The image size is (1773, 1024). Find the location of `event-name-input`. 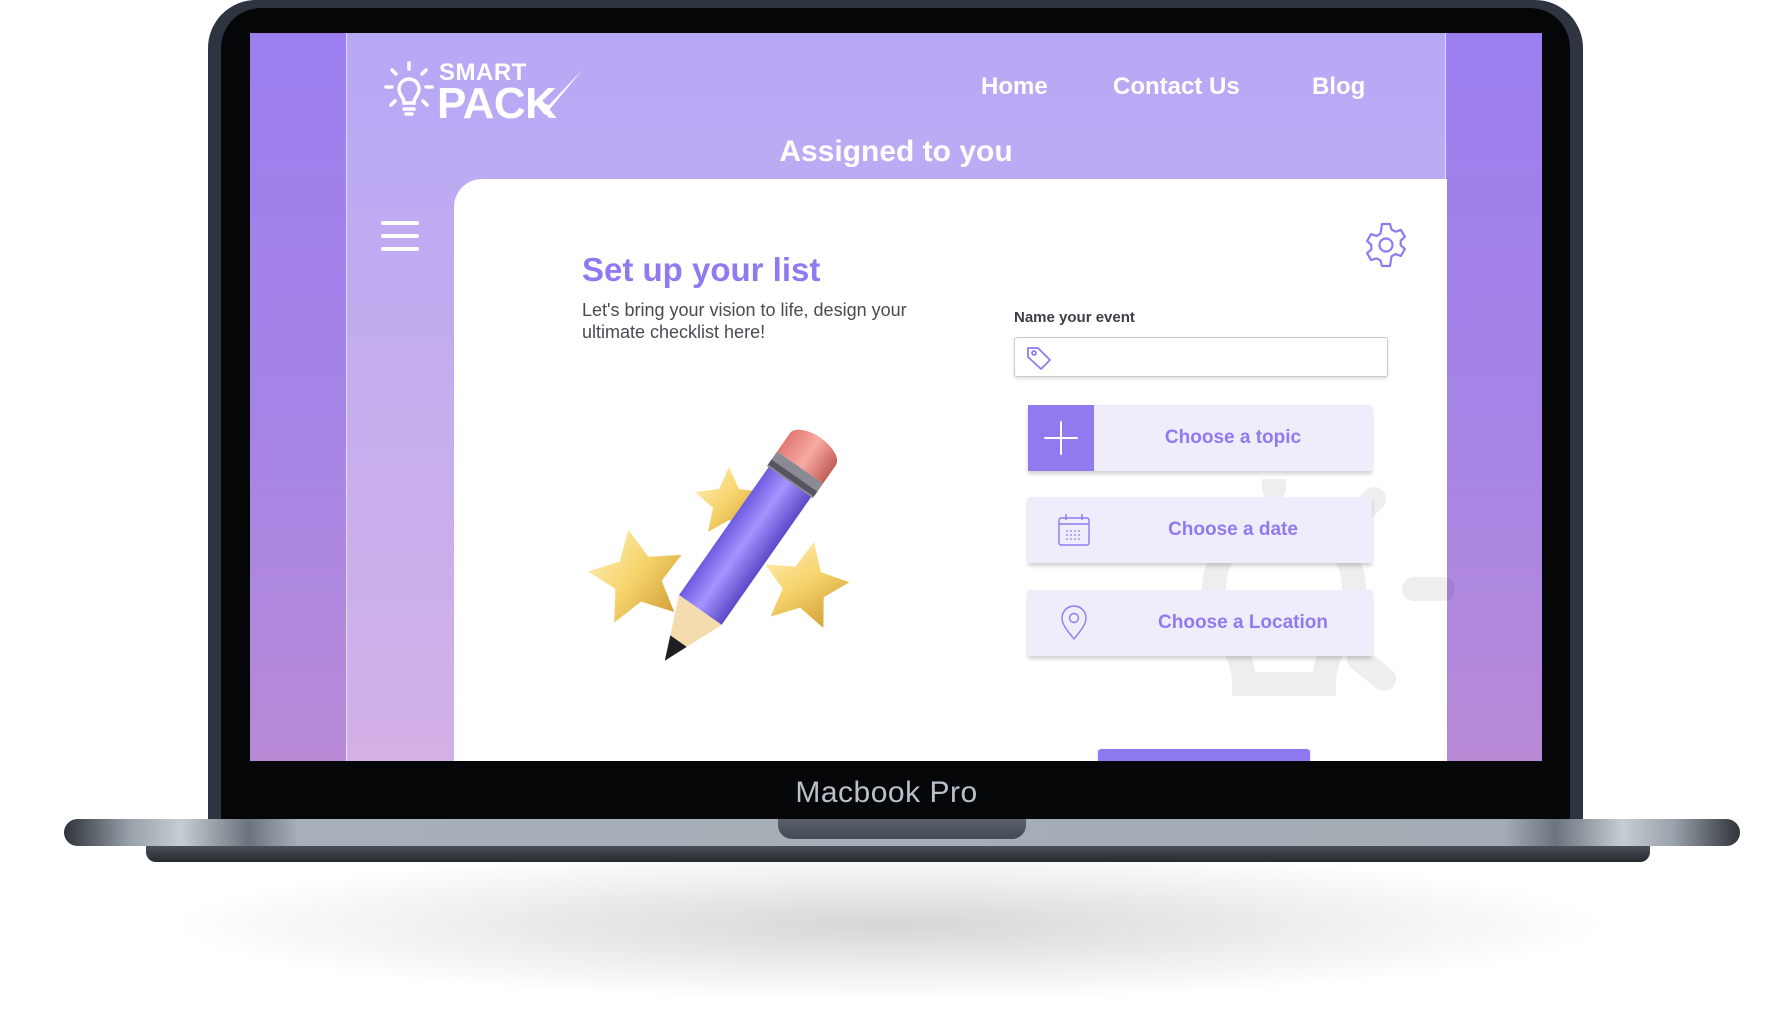

event-name-input is located at coordinates (1223, 358).